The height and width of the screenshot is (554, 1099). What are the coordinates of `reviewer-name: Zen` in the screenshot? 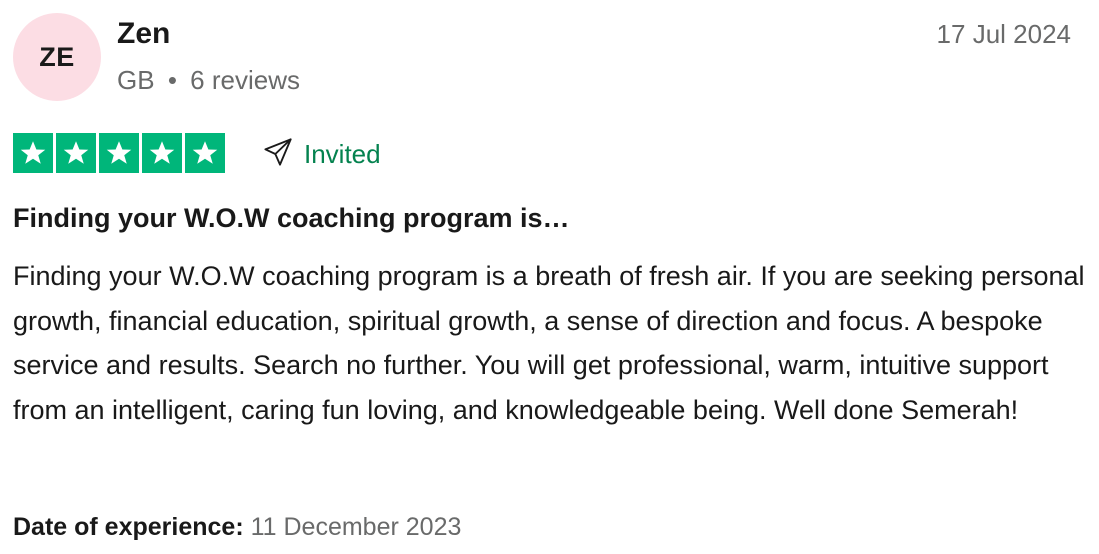 It's located at (143, 34).